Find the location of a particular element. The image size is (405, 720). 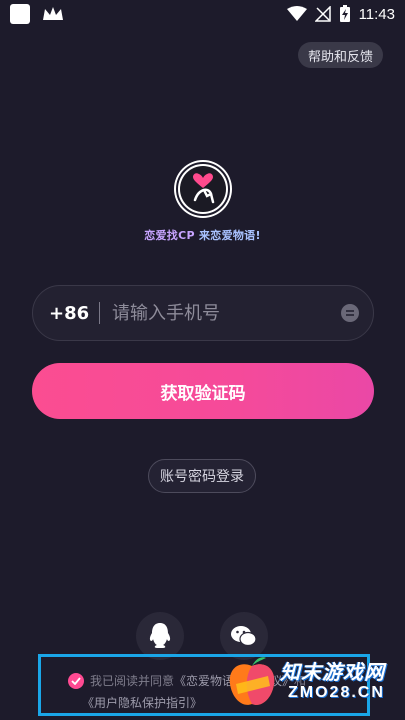

wifi-icon is located at coordinates (296, 13).